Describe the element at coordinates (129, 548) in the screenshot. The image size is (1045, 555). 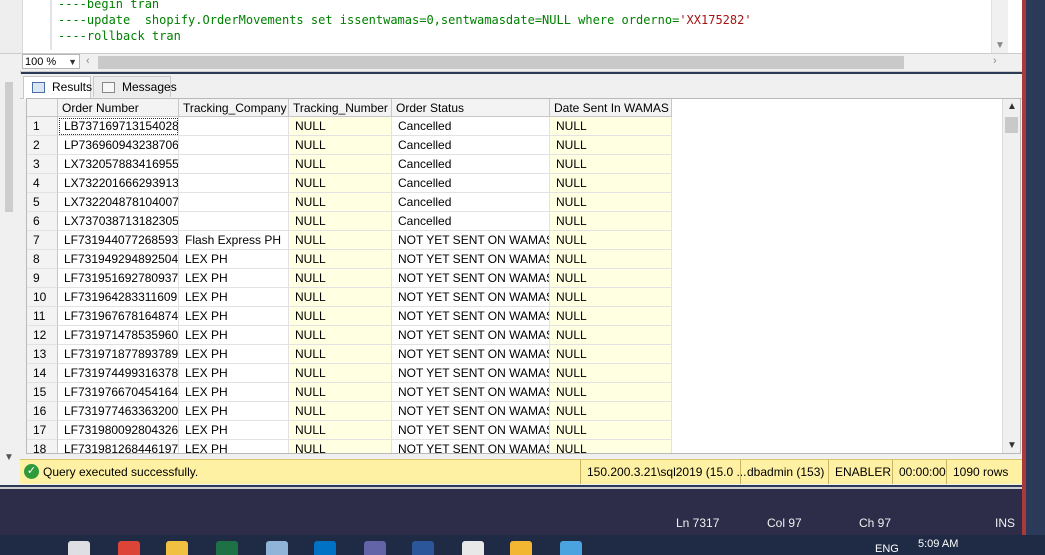
I see `chrome-icon` at that location.